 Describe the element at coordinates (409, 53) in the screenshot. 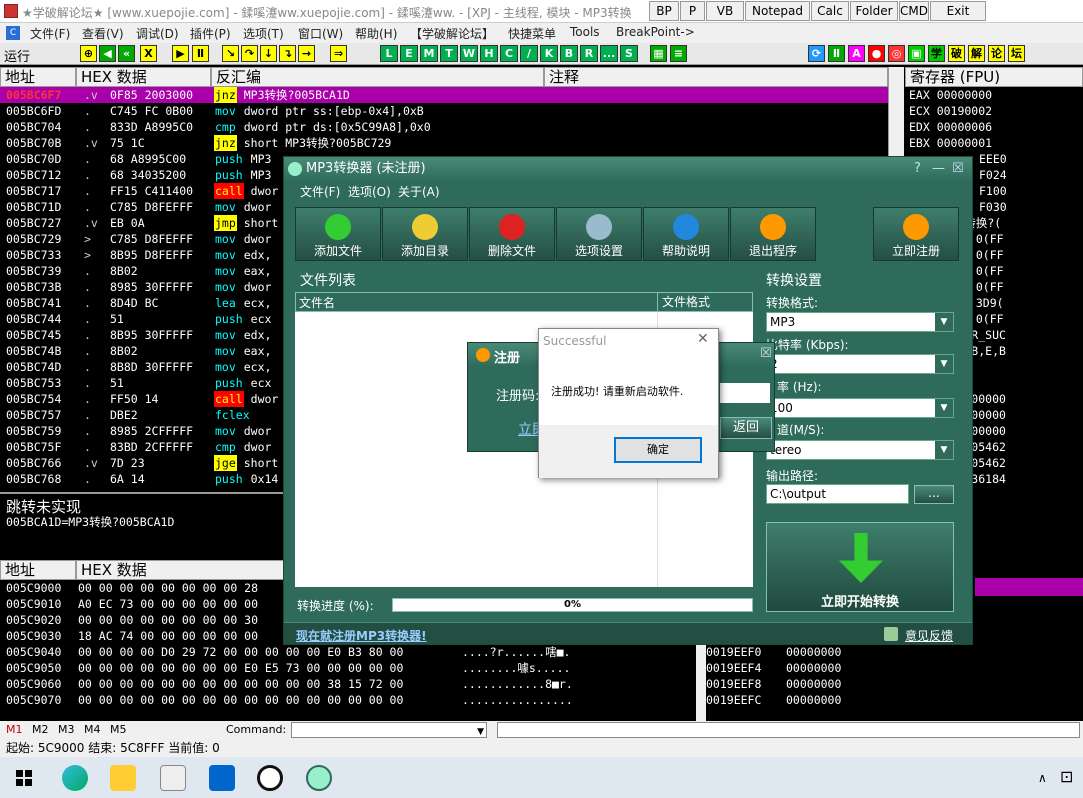

I see `toolbar-letter-e: E` at that location.